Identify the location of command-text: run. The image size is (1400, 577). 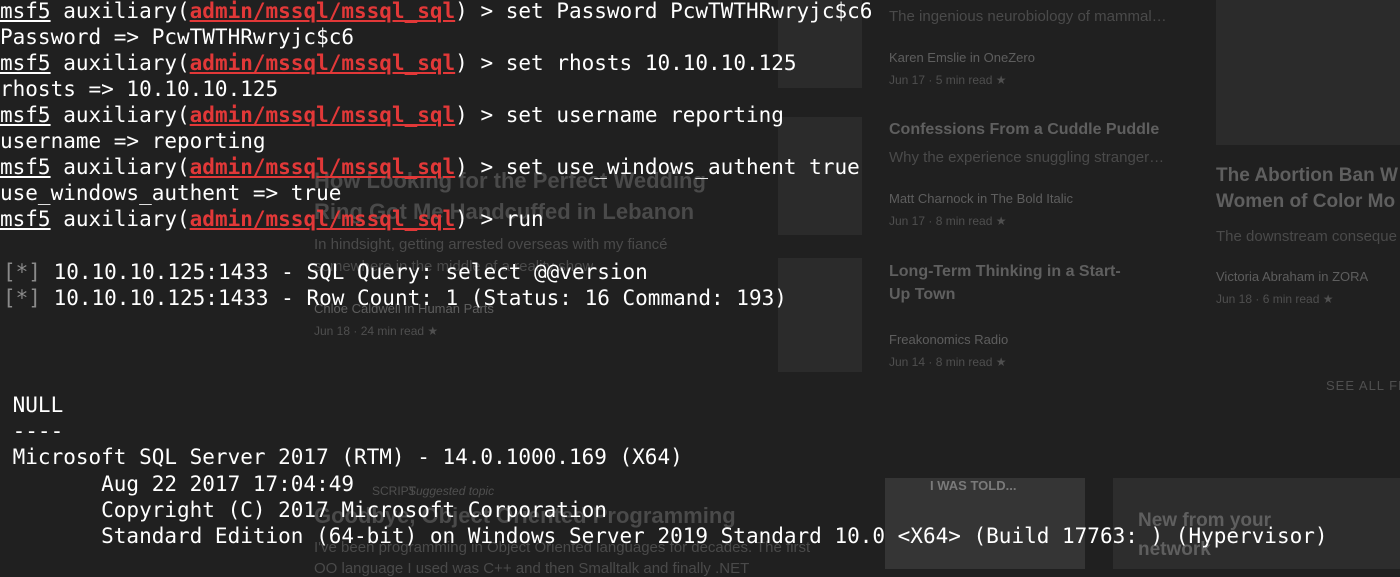
(524, 219).